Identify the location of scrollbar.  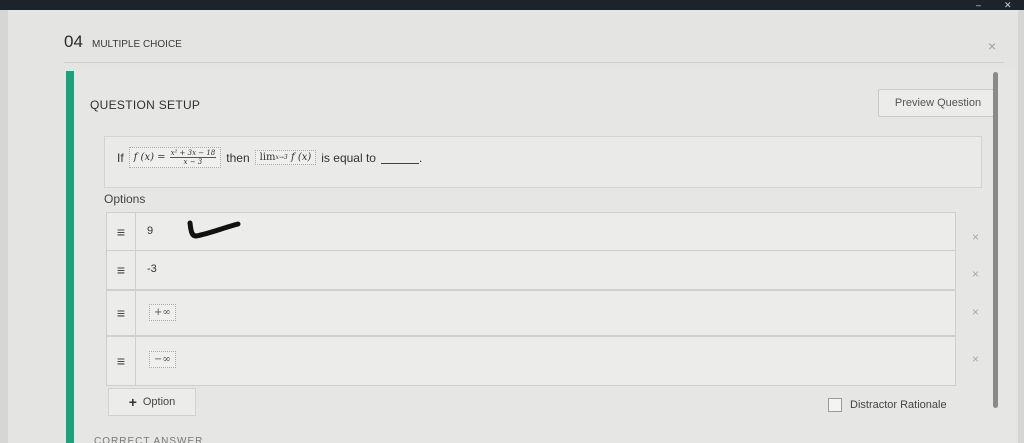
(995, 240).